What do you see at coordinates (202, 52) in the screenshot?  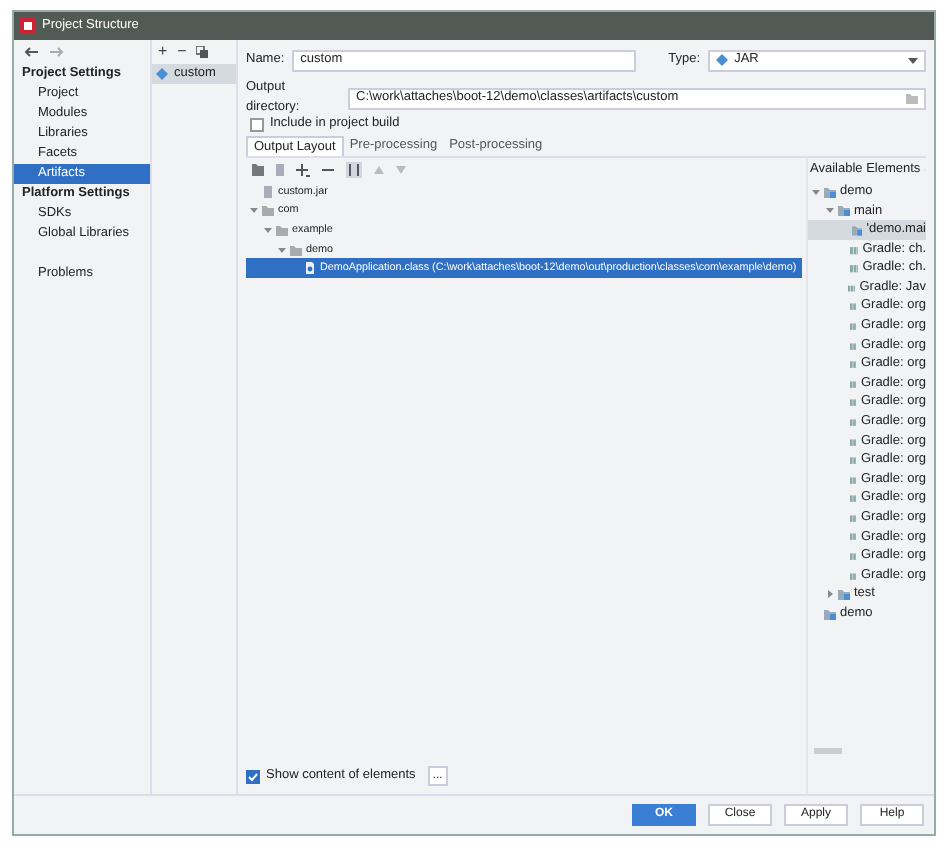 I see `copy-icon` at bounding box center [202, 52].